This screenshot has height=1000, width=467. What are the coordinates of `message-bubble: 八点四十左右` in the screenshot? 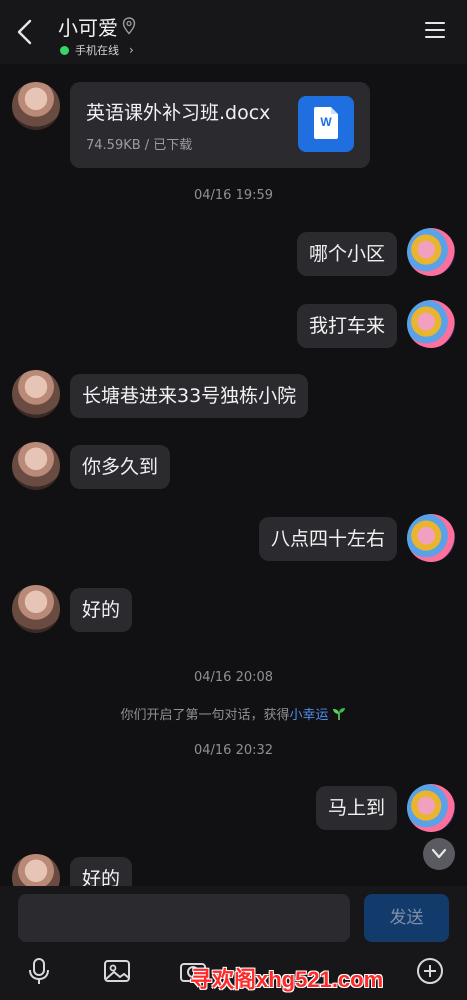 It's located at (327, 539).